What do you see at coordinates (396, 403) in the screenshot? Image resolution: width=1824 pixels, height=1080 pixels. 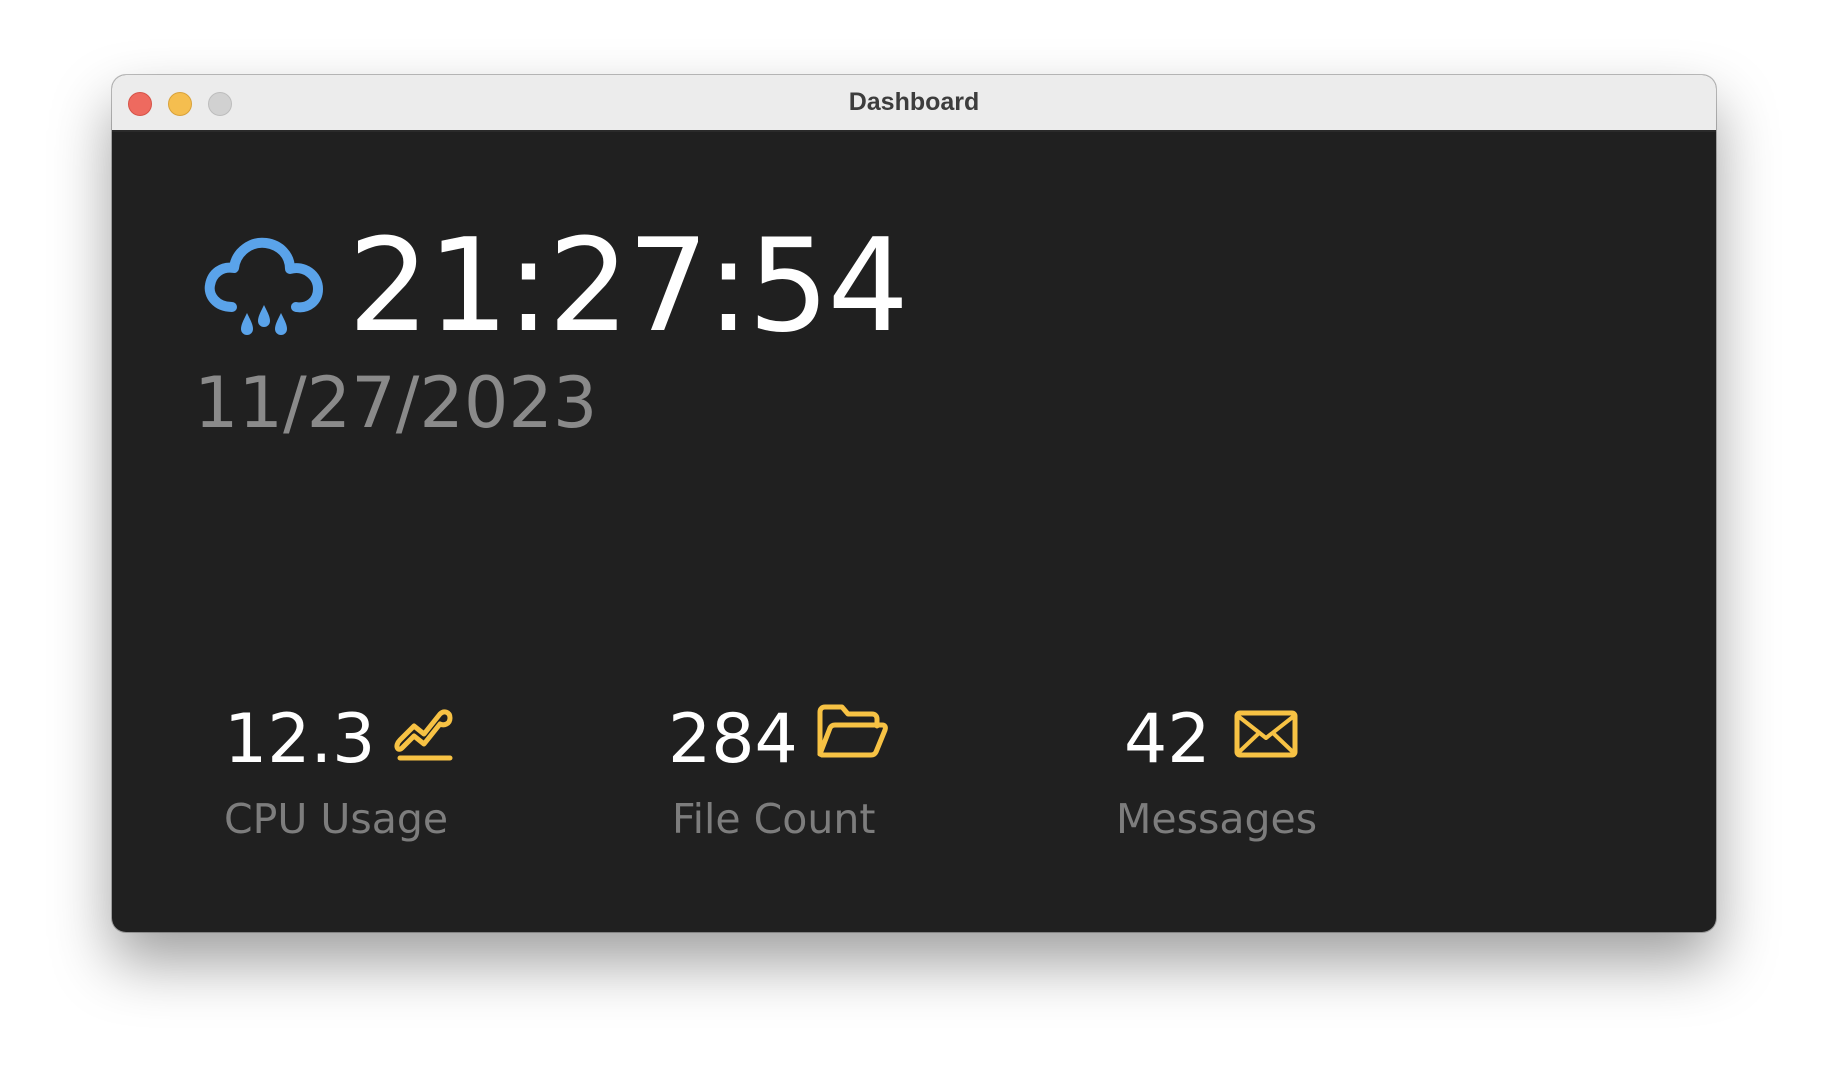 I see `clock-date: 11/27/2023` at bounding box center [396, 403].